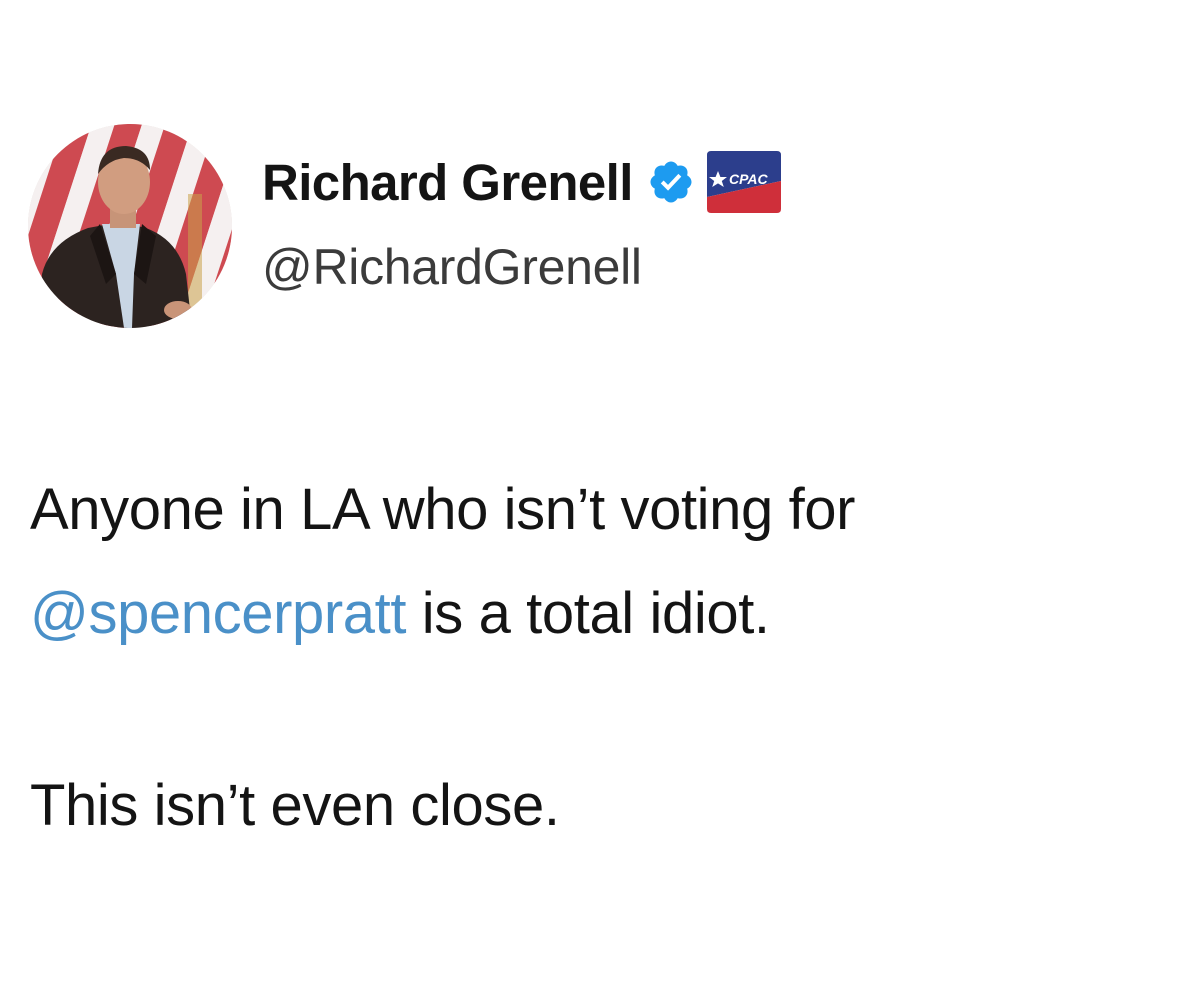  Describe the element at coordinates (447, 182) in the screenshot. I see `author-display-name: Richard Grenell` at that location.